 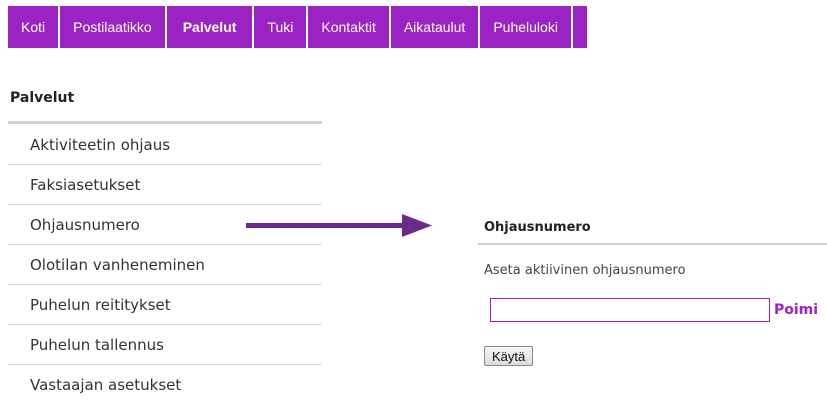 What do you see at coordinates (281, 27) in the screenshot?
I see `tab-tuki: Tuki` at bounding box center [281, 27].